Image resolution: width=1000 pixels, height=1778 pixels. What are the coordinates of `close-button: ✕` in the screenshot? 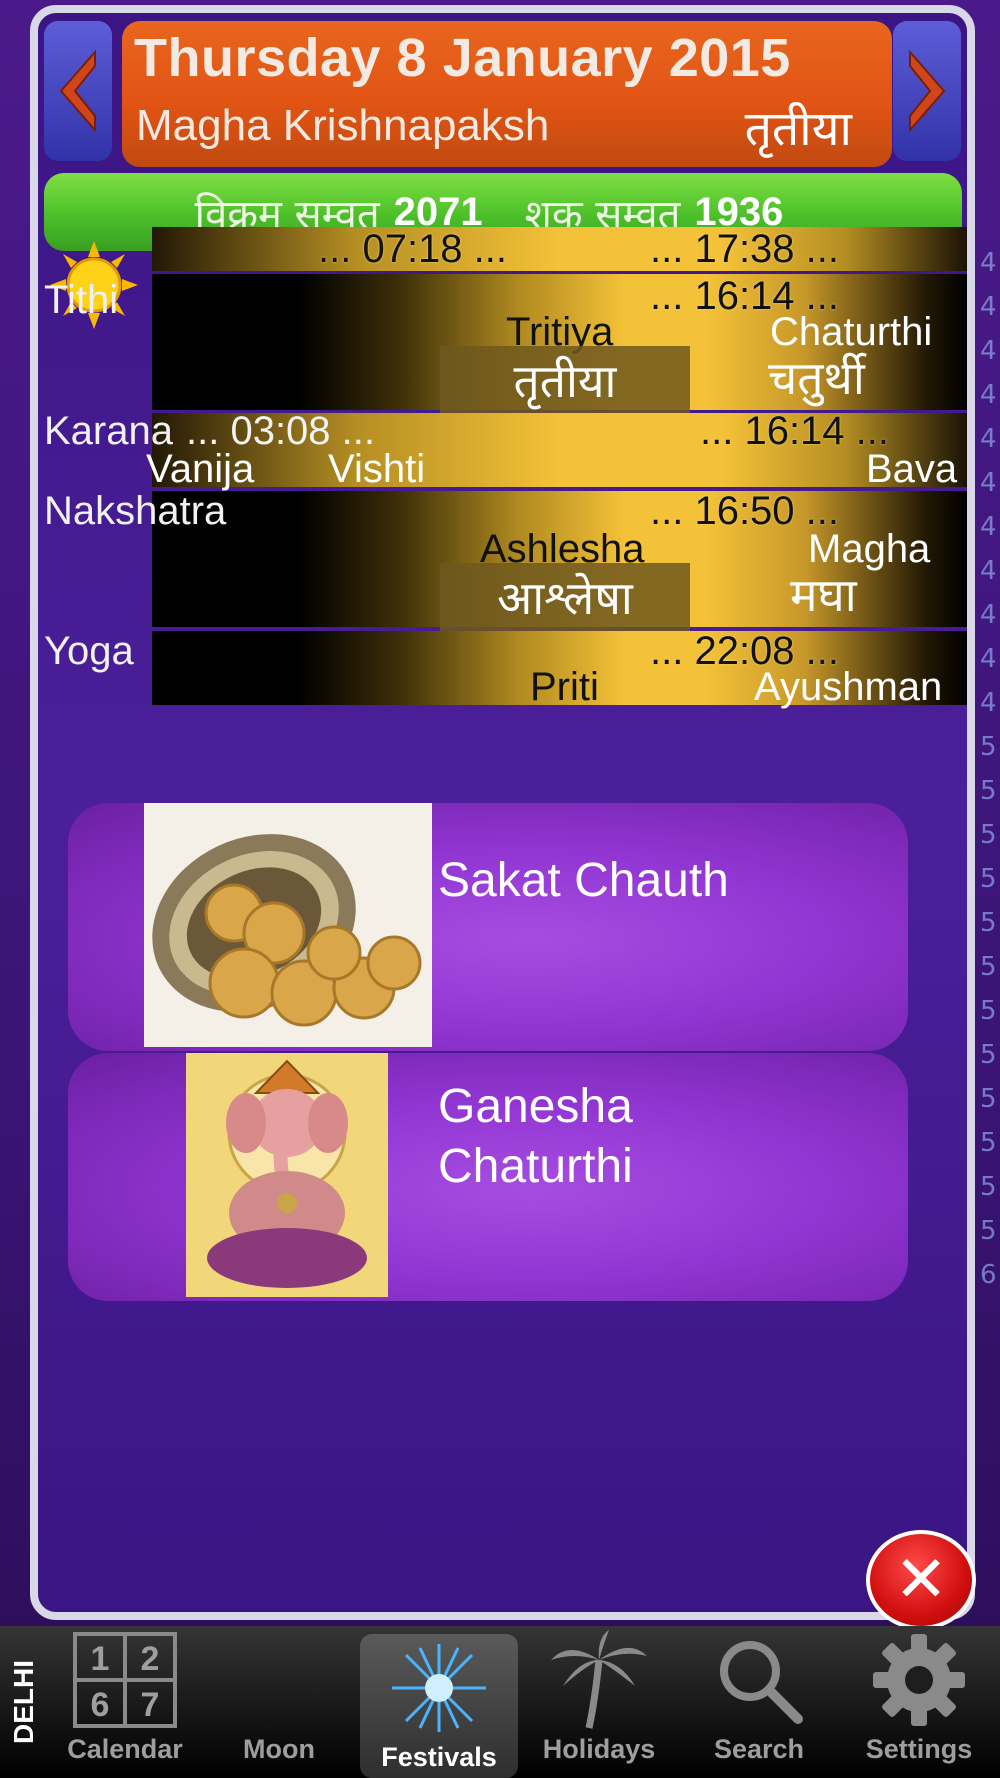 It's located at (921, 1580).